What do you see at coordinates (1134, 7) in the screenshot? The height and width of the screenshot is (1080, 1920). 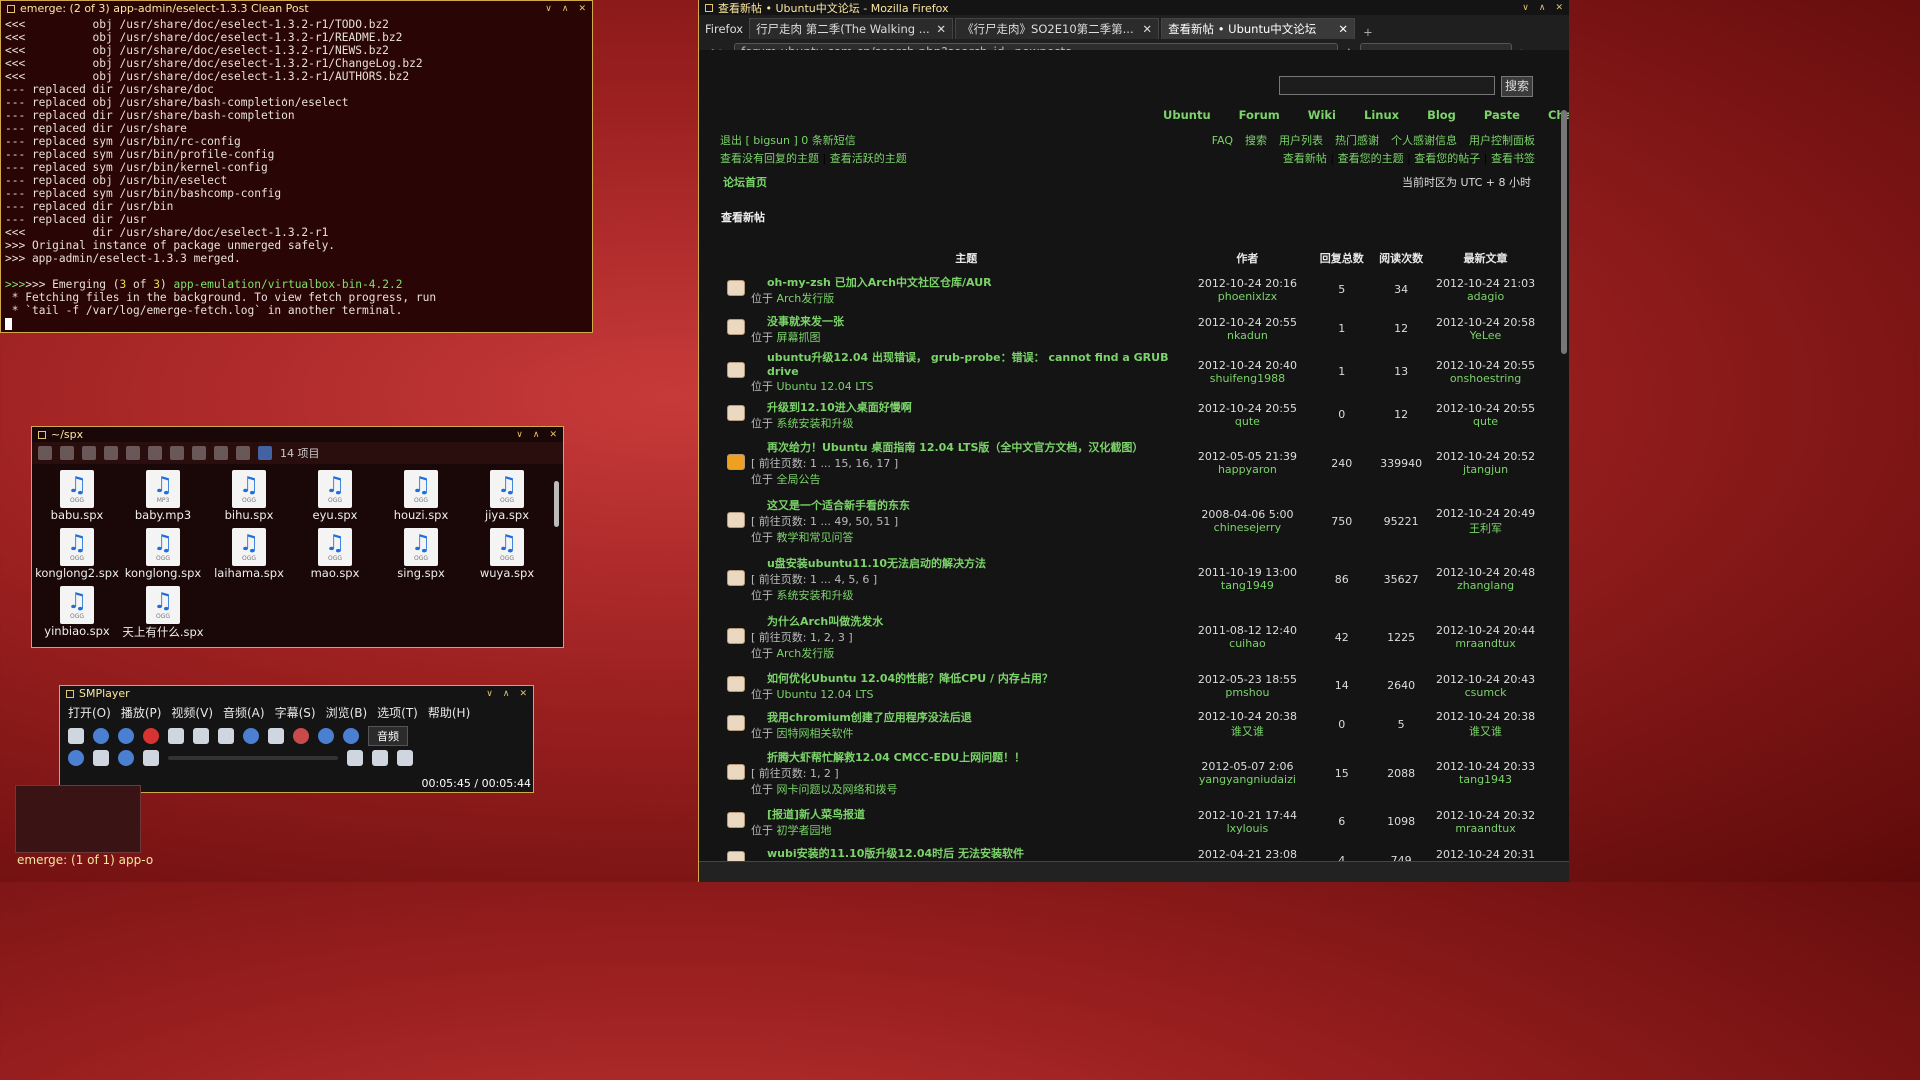 I see `firefox-titlebar: 查看新帖 • Ubuntu中文论坛 - Mozilla Firefox ∨ ∧ ✕` at bounding box center [1134, 7].